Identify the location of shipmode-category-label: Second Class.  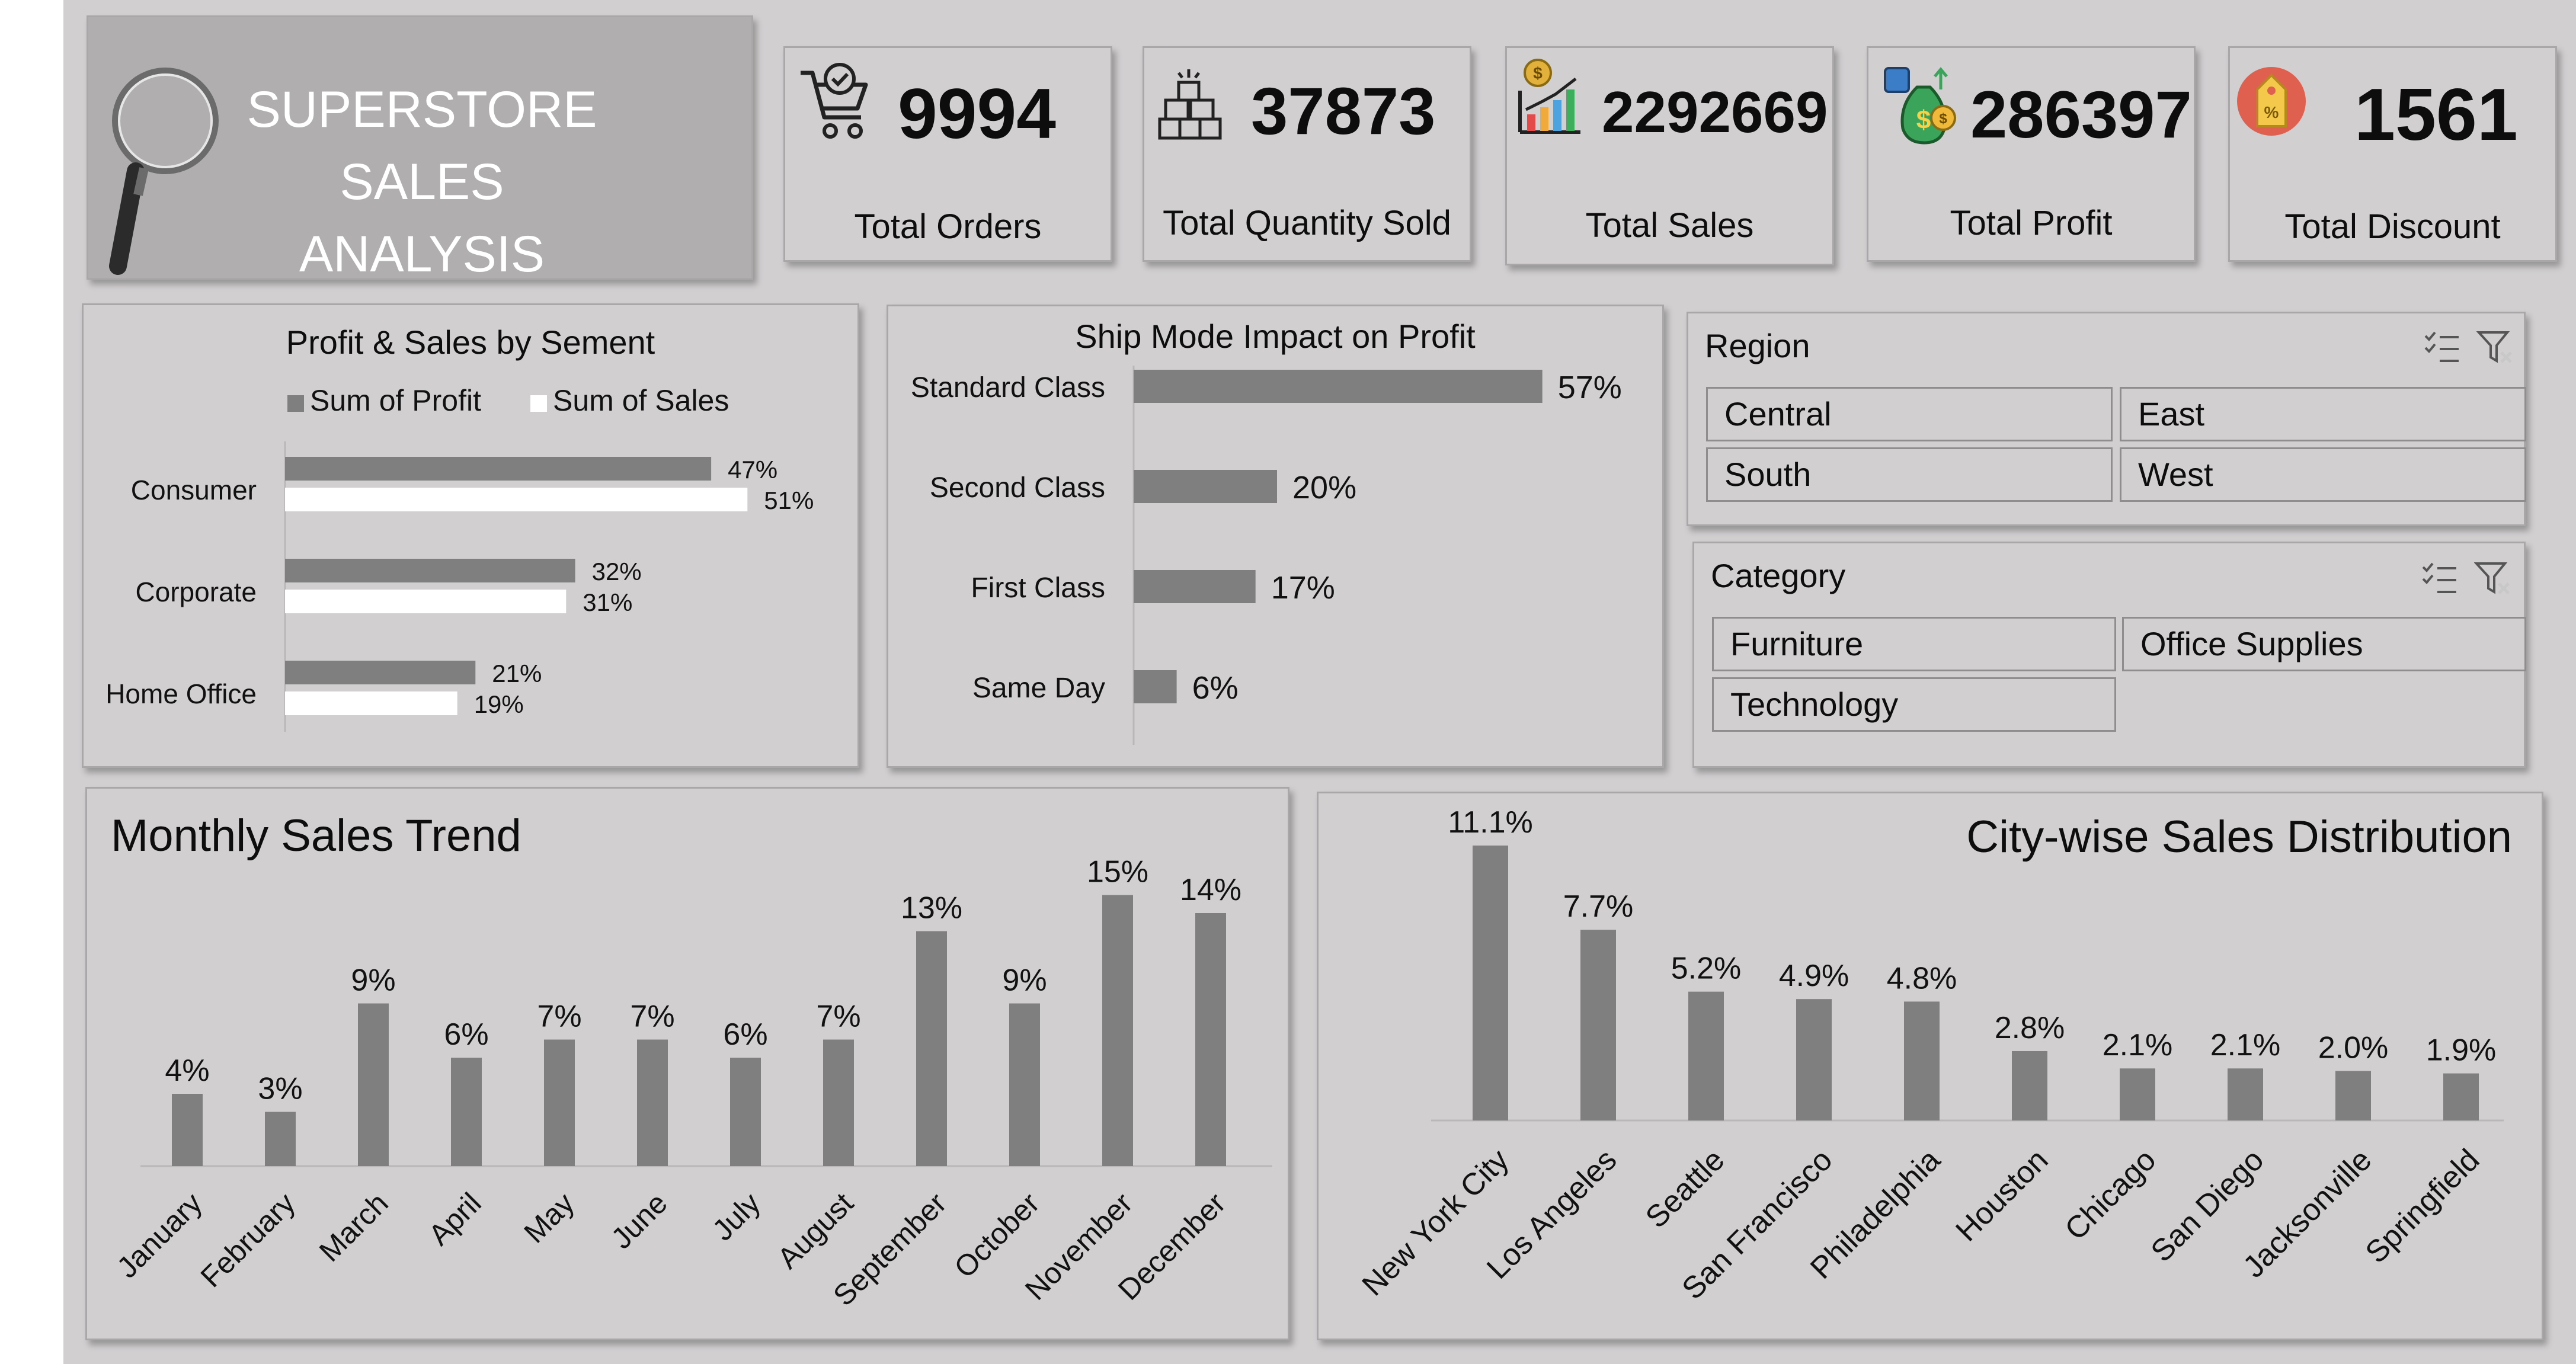
(1017, 488).